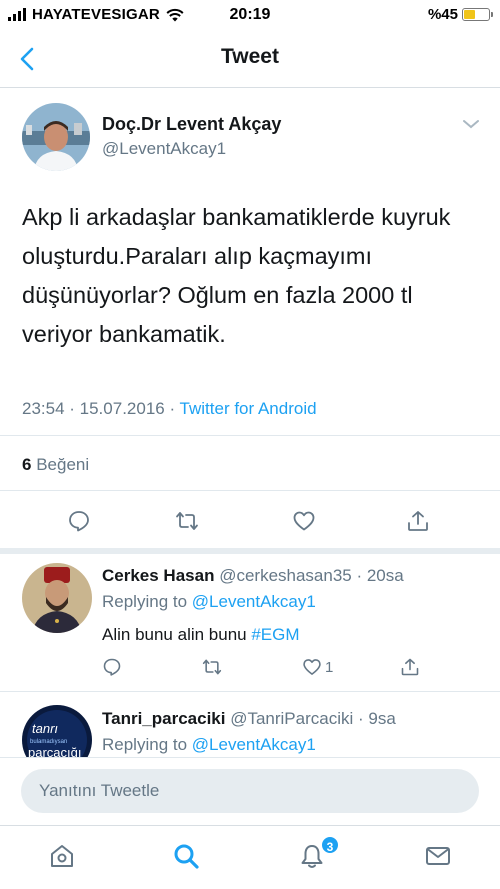 The height and width of the screenshot is (889, 500). I want to click on like-button, so click(307, 521).